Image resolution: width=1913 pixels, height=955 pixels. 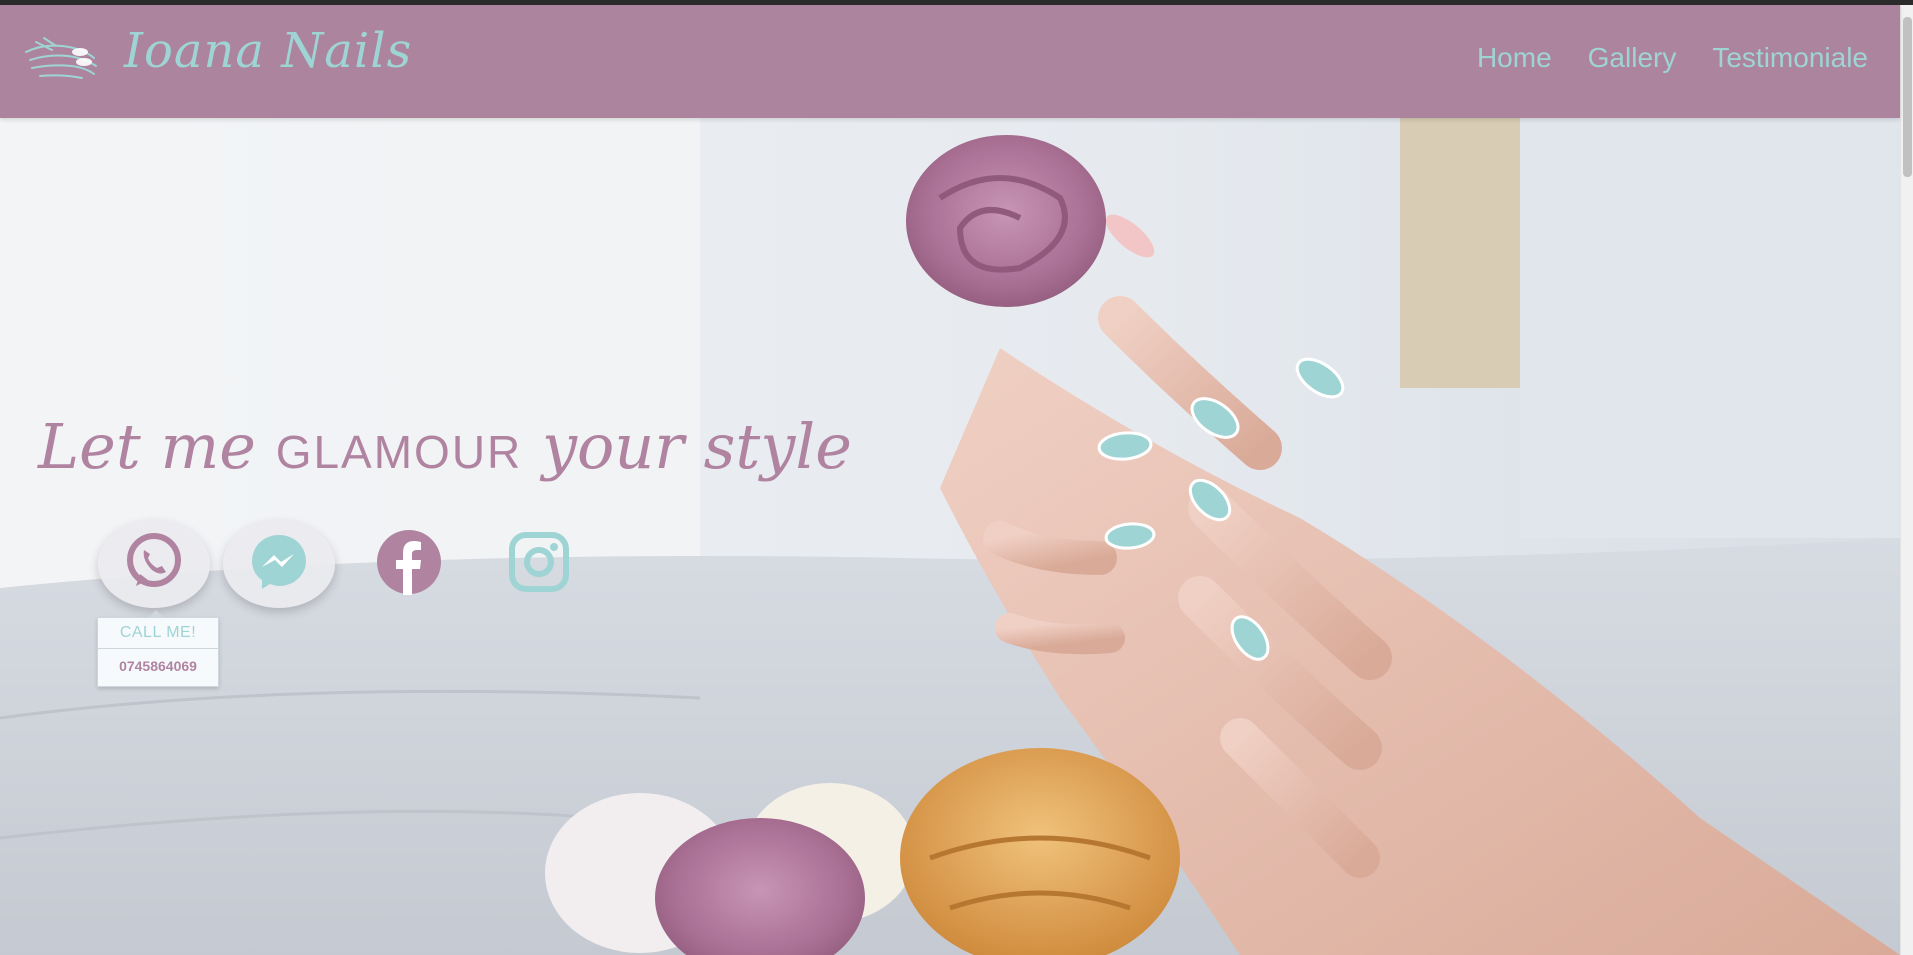 I want to click on main-nav: Home Gallery Testimoniale, so click(x=1672, y=58).